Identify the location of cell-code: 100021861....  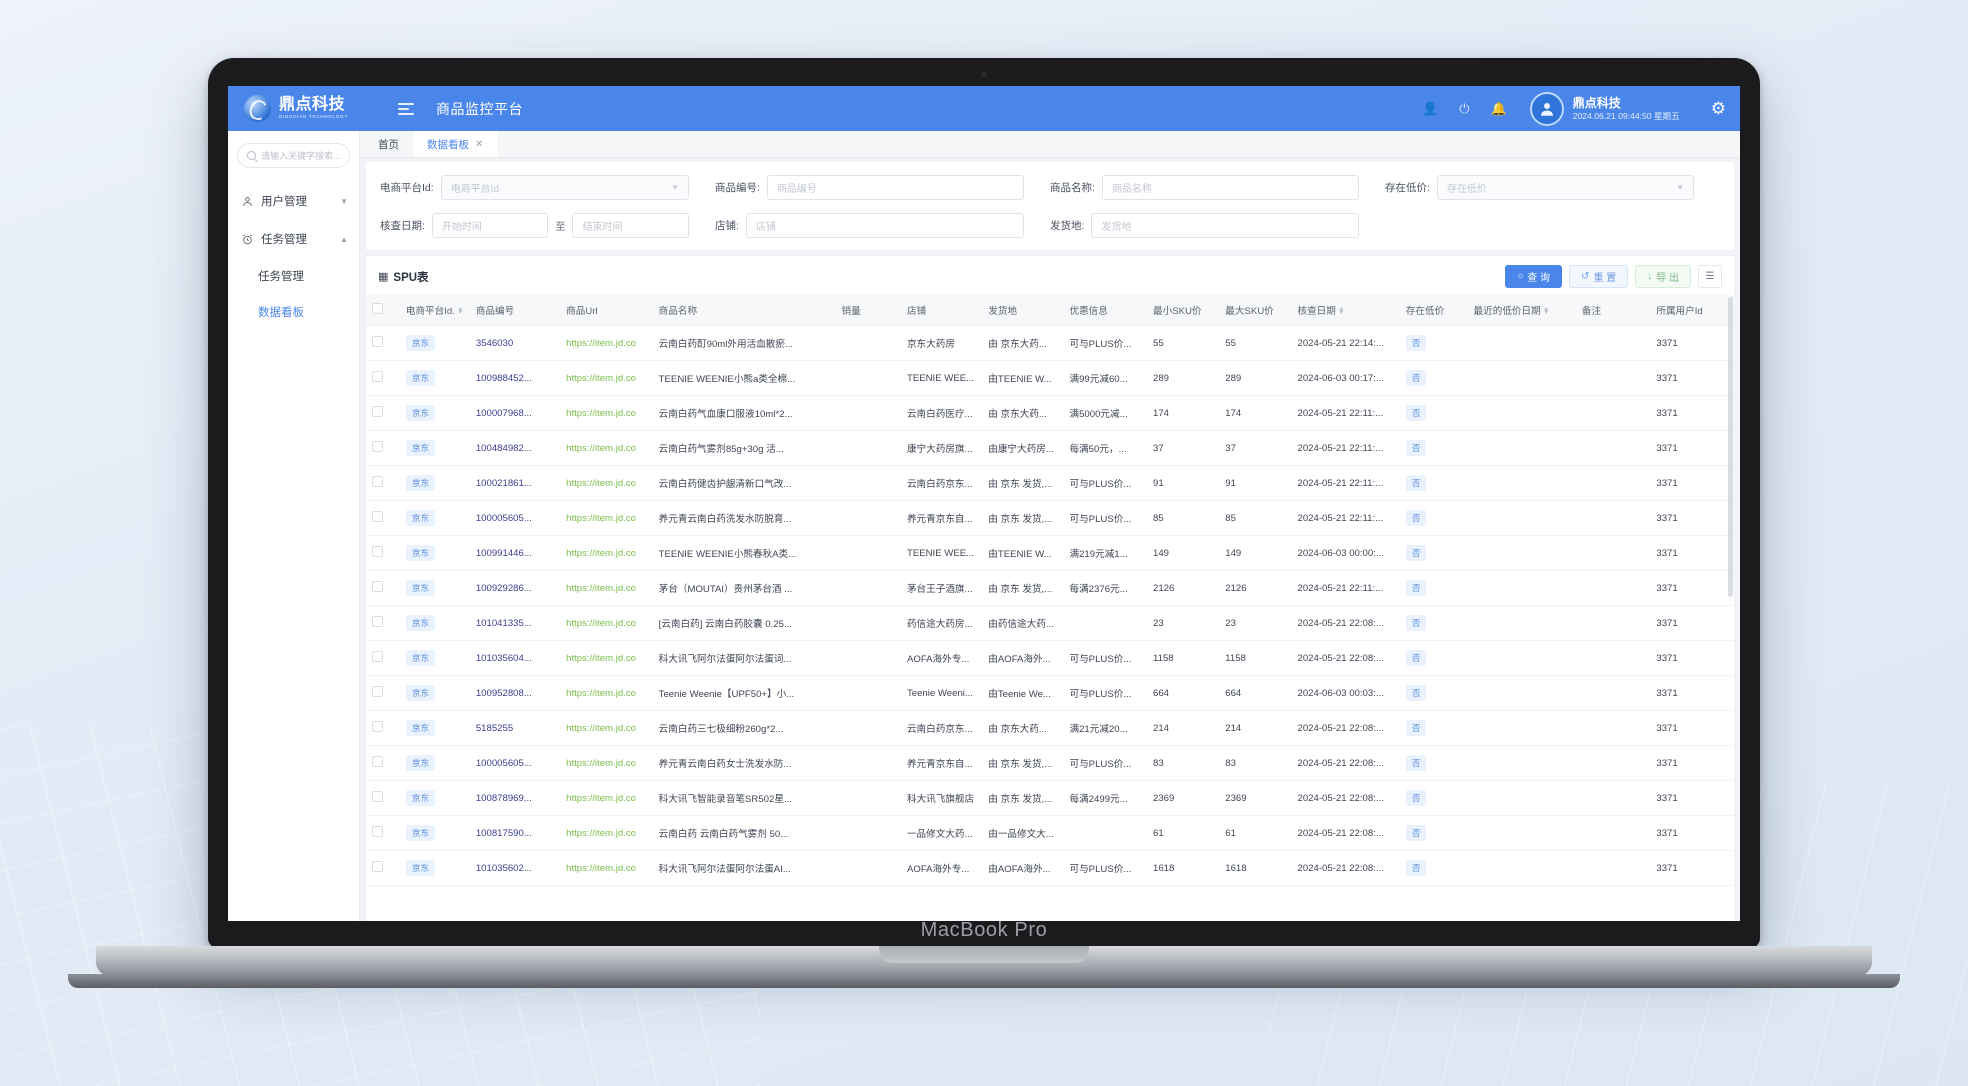
(515, 483).